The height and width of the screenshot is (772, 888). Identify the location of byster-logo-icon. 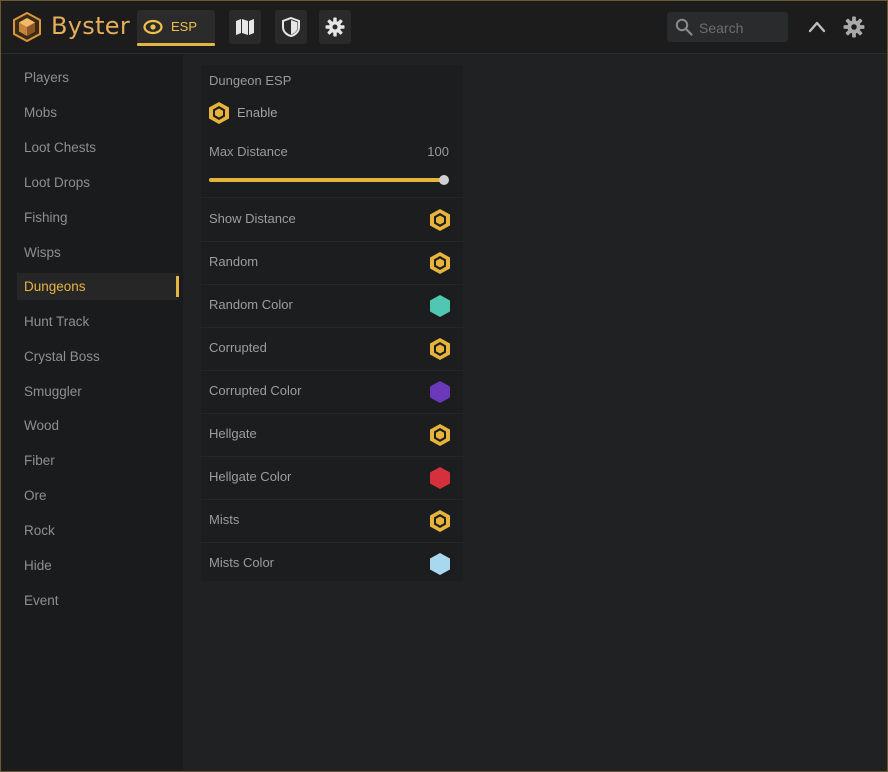
(27, 27).